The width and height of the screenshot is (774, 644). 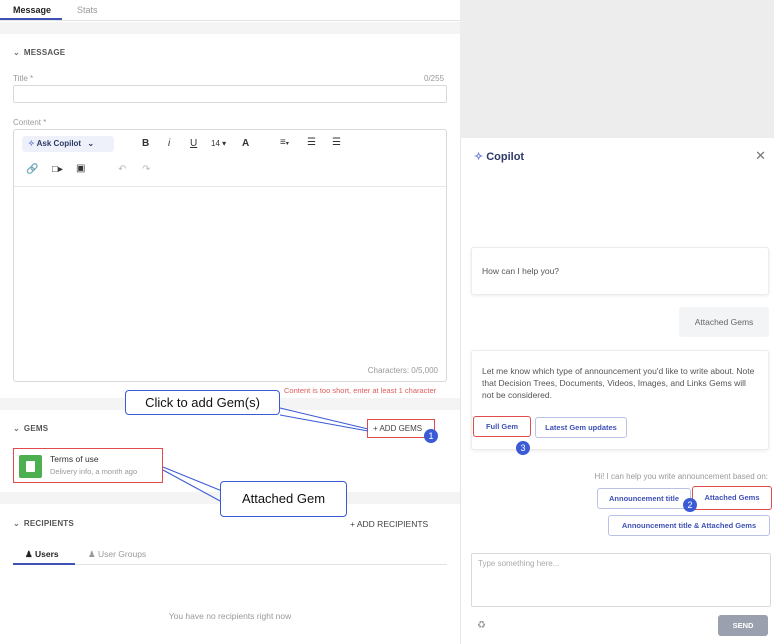 What do you see at coordinates (760, 156) in the screenshot?
I see `close-icon: ✕` at bounding box center [760, 156].